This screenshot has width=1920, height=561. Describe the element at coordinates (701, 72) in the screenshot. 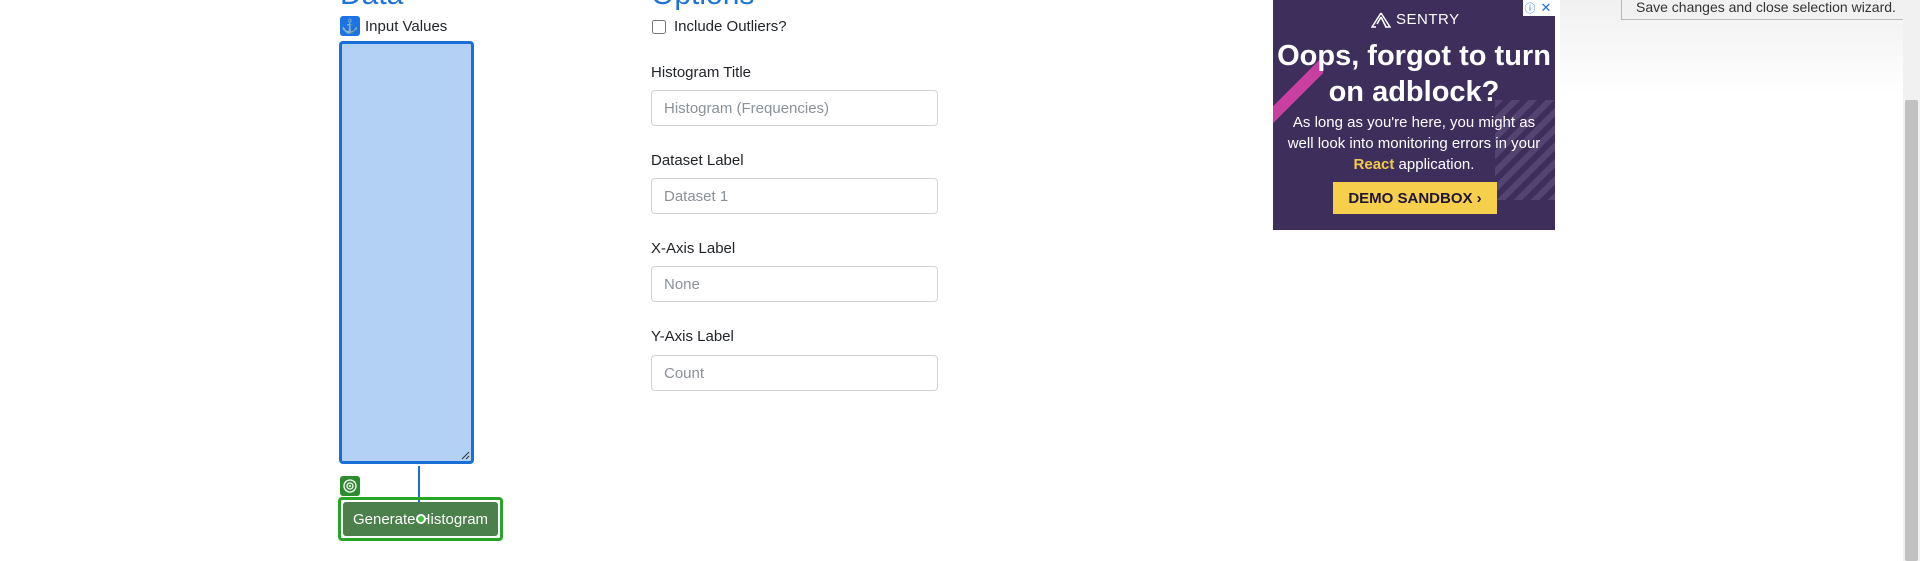

I see `histogram-title-label: Histogram Title` at that location.